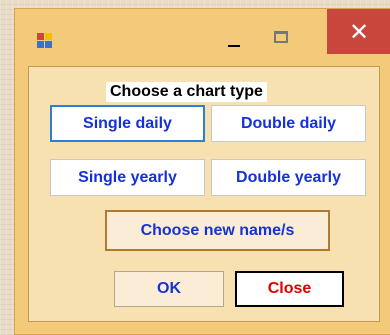 This screenshot has width=390, height=335. What do you see at coordinates (169, 289) in the screenshot?
I see `ok-button: OK` at bounding box center [169, 289].